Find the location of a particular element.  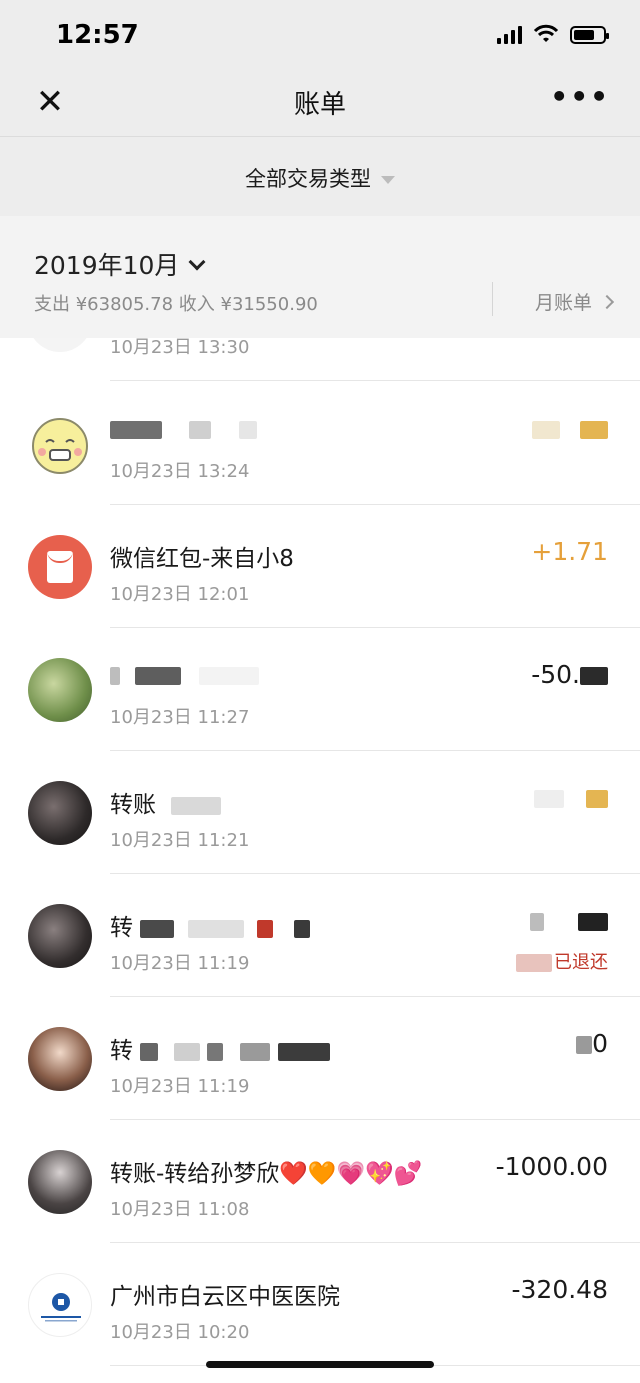

transaction-title: 转账-转给孙梦欣❤️🧡💗💖💕 is located at coordinates (266, 1174).